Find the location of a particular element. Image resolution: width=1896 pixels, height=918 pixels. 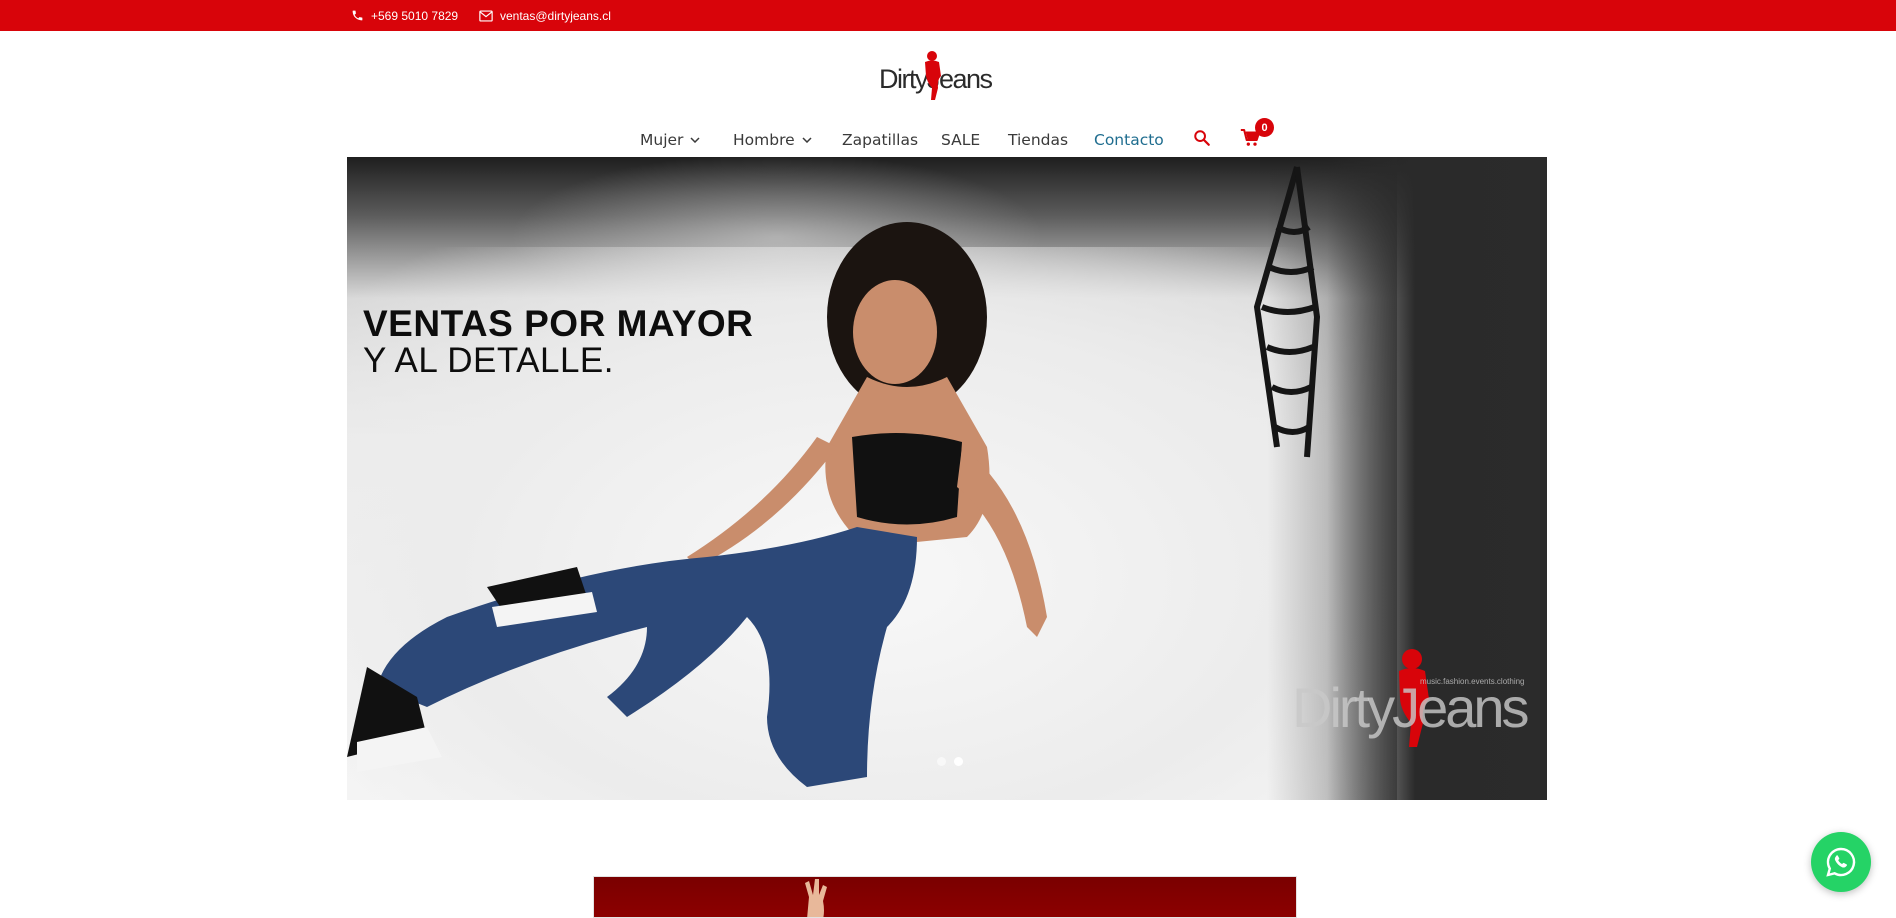

slider-pagination is located at coordinates (950, 761).